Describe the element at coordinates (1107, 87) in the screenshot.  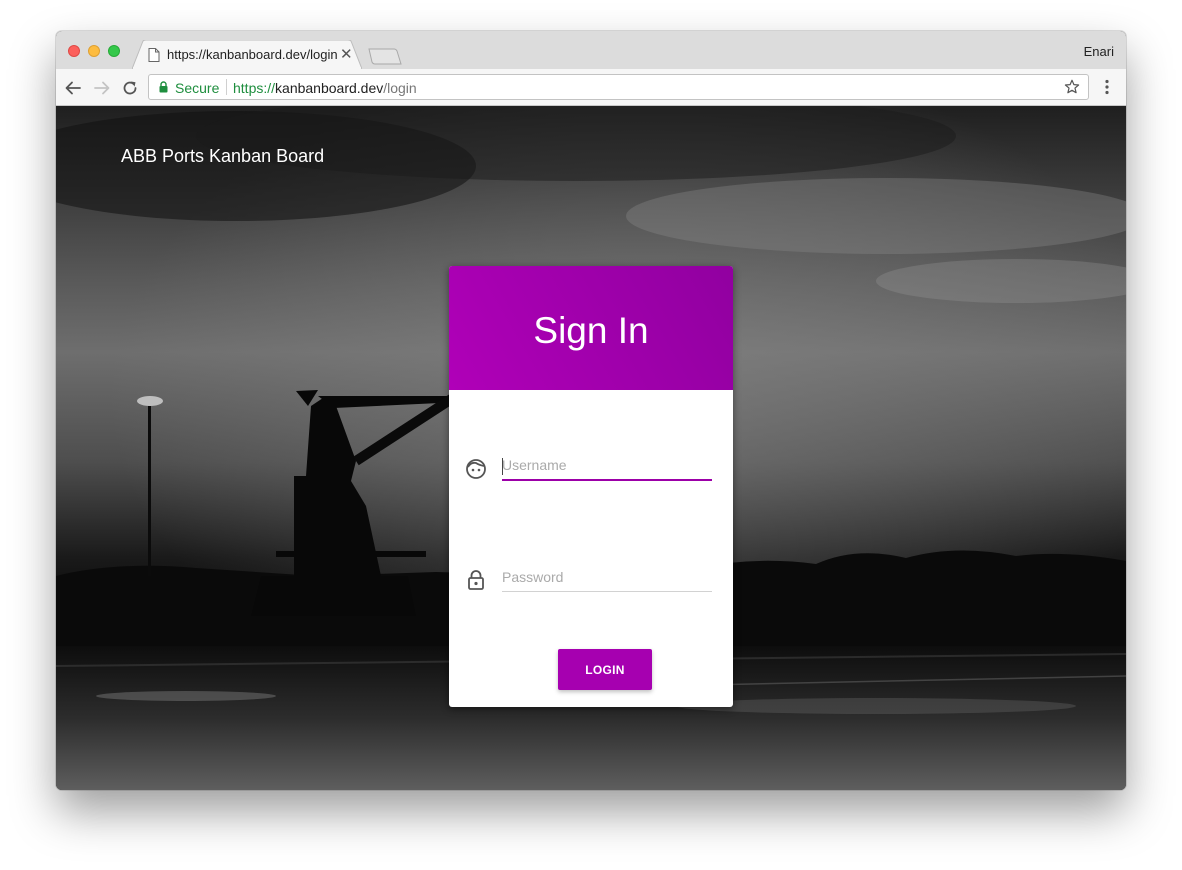
I see `kebab-menu-icon` at that location.